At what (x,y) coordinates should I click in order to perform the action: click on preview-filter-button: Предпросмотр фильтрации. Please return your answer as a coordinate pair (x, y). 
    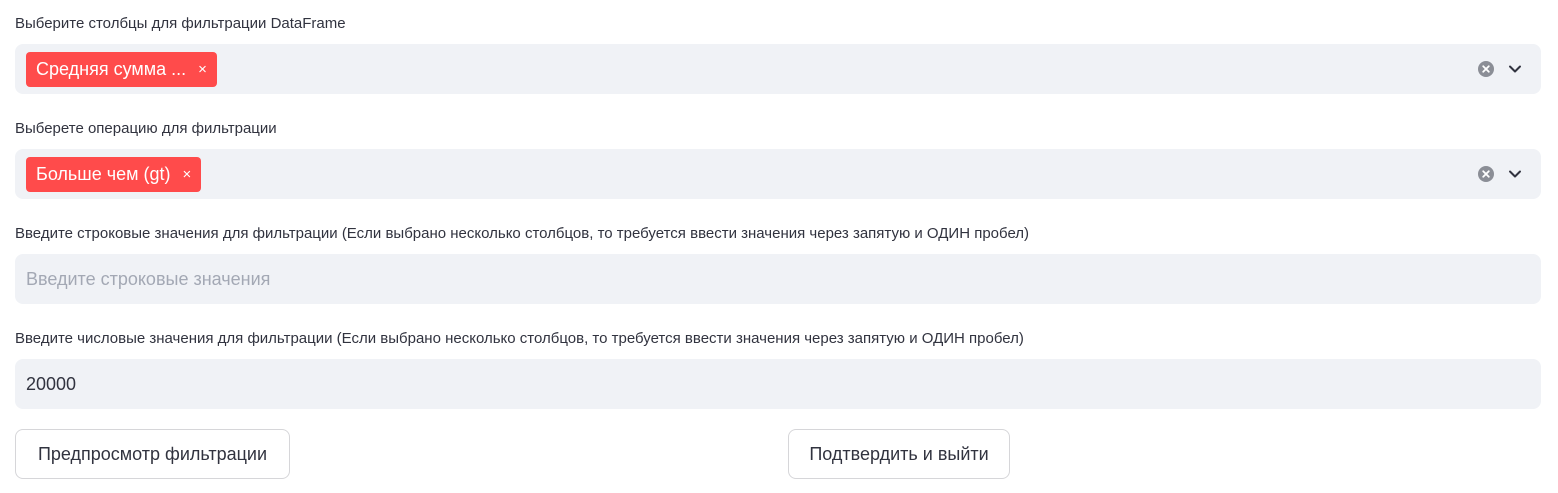
    Looking at the image, I should click on (152, 454).